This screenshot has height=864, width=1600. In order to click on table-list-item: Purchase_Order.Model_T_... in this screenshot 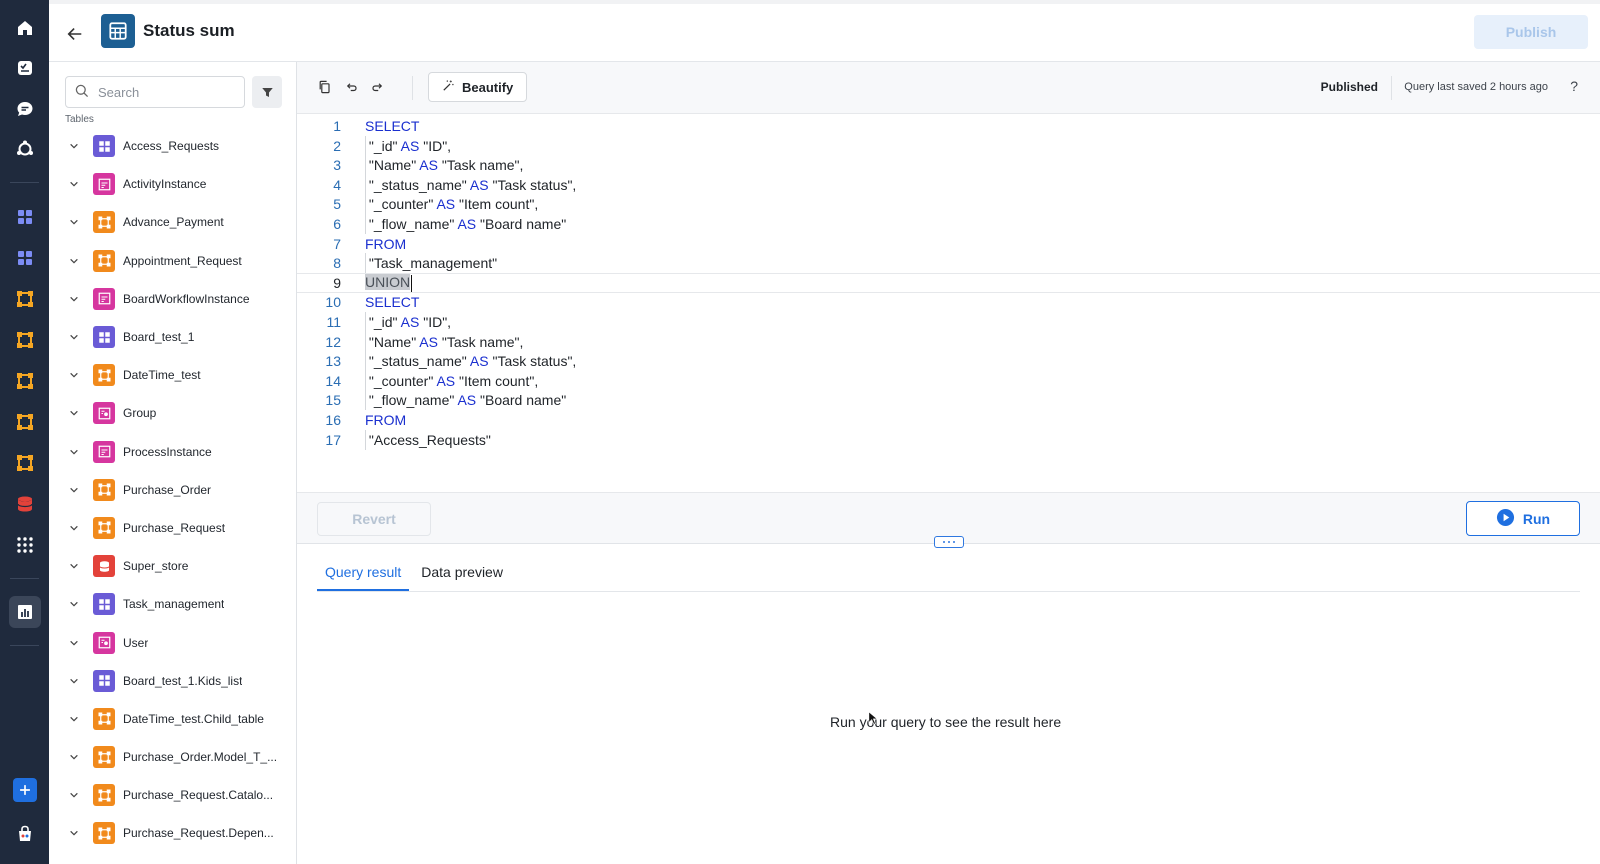, I will do `click(177, 757)`.